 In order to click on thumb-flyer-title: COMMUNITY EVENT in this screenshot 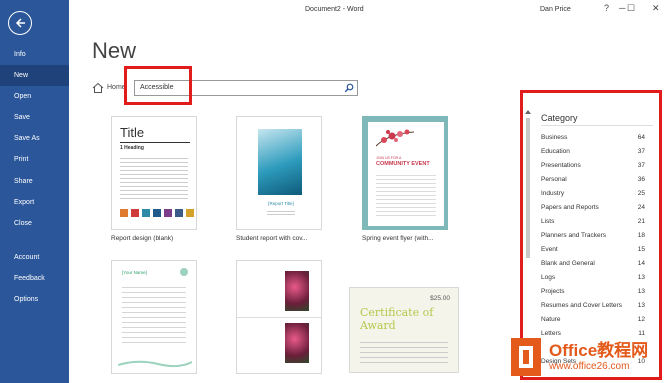, I will do `click(403, 164)`.